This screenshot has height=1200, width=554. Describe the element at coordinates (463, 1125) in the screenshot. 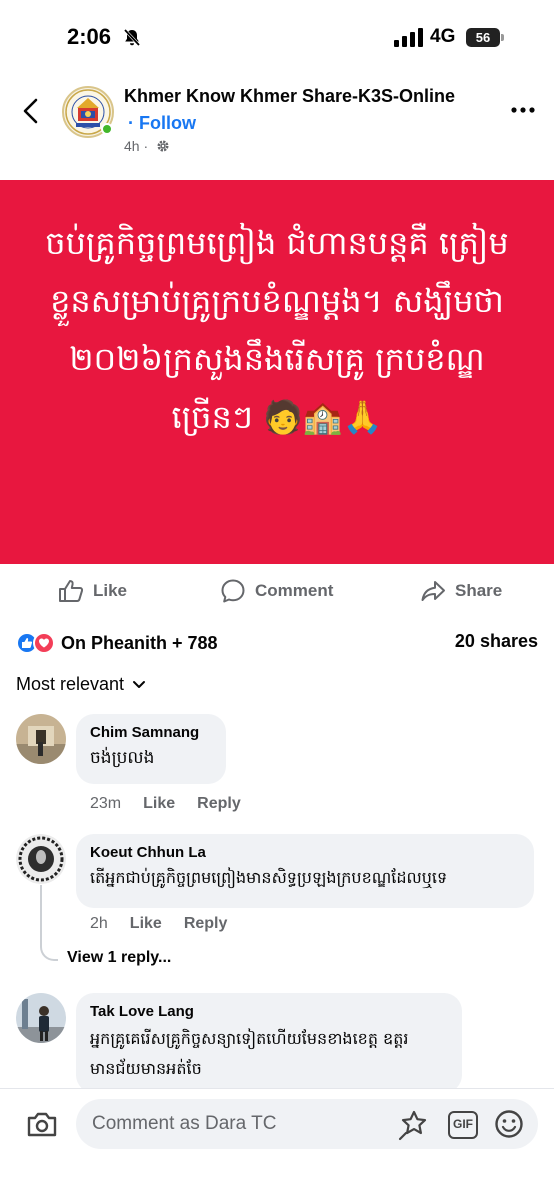

I see `gif-button: GIF` at that location.